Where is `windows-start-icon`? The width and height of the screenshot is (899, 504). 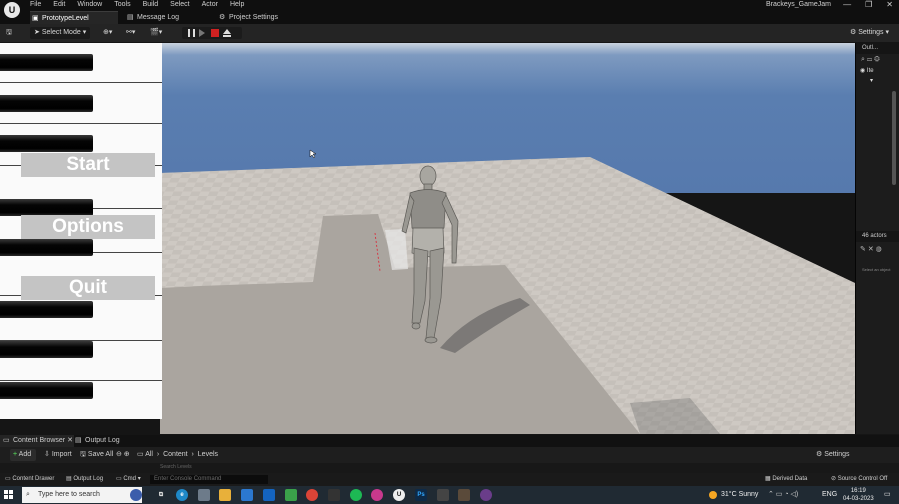 windows-start-icon is located at coordinates (8, 494).